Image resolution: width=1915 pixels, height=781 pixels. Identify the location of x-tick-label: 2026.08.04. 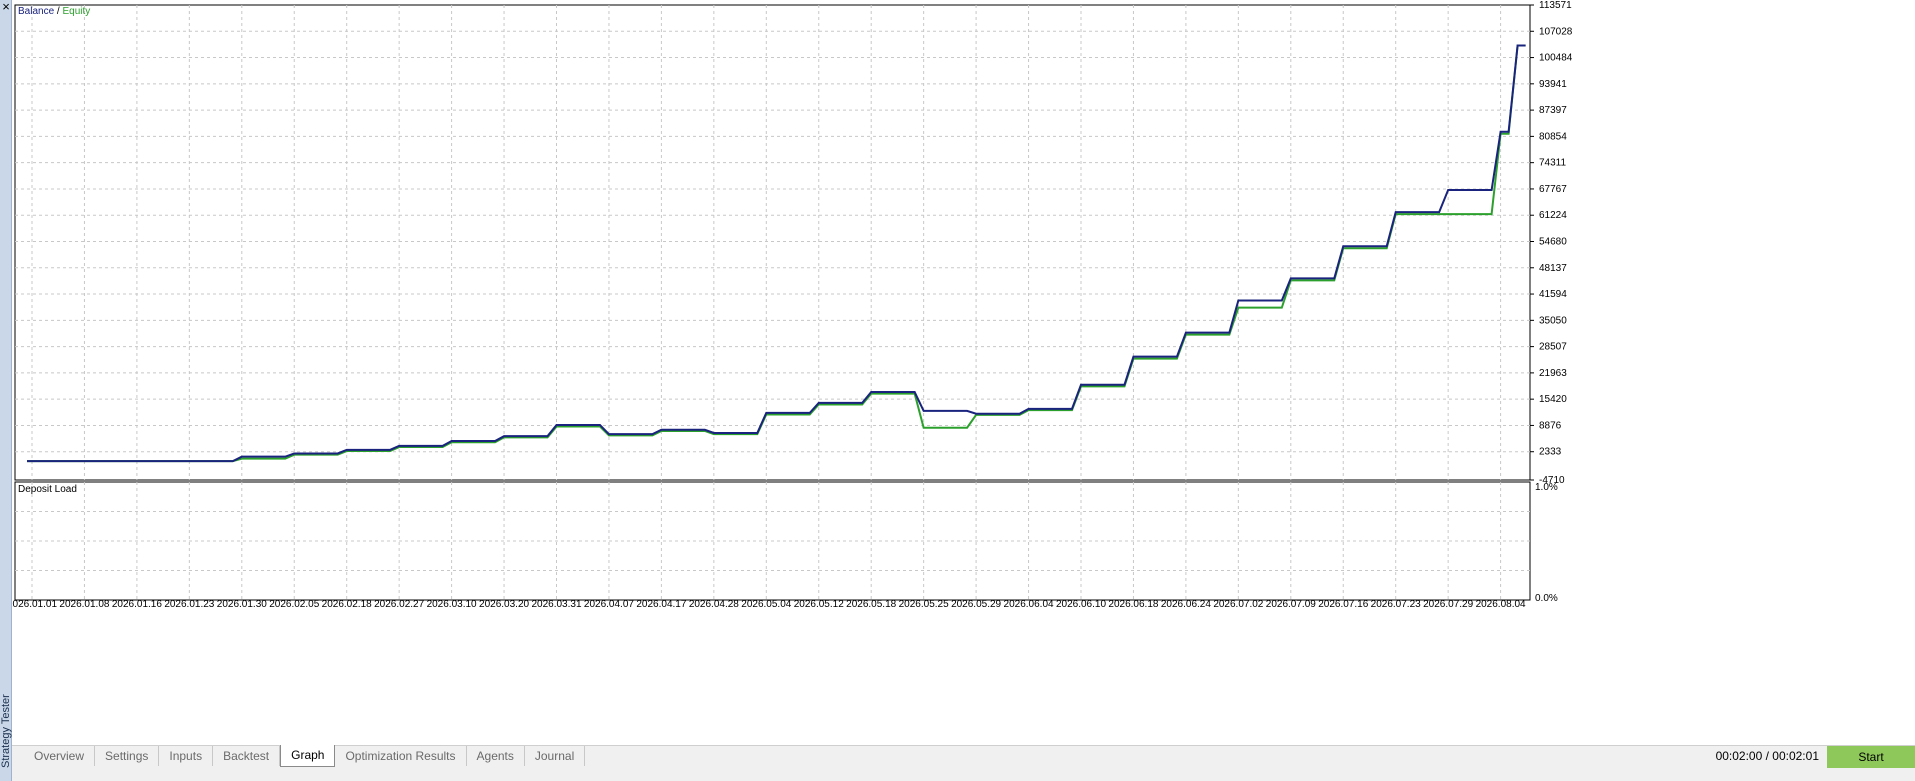
(1501, 604).